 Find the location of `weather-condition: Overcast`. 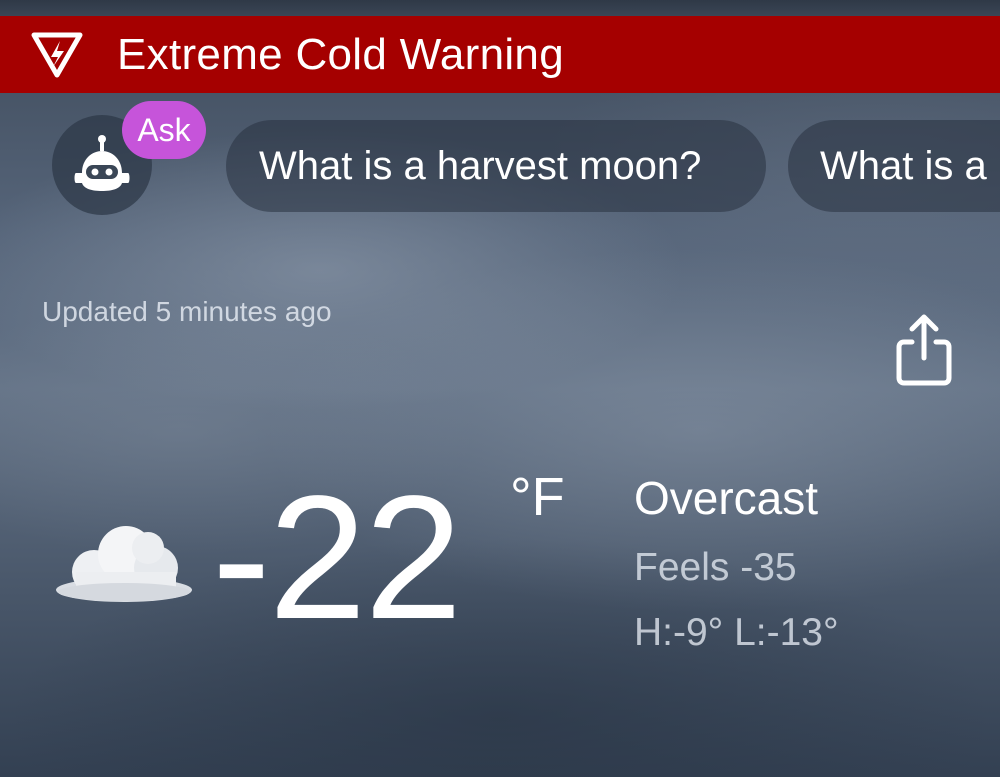

weather-condition: Overcast is located at coordinates (726, 498).